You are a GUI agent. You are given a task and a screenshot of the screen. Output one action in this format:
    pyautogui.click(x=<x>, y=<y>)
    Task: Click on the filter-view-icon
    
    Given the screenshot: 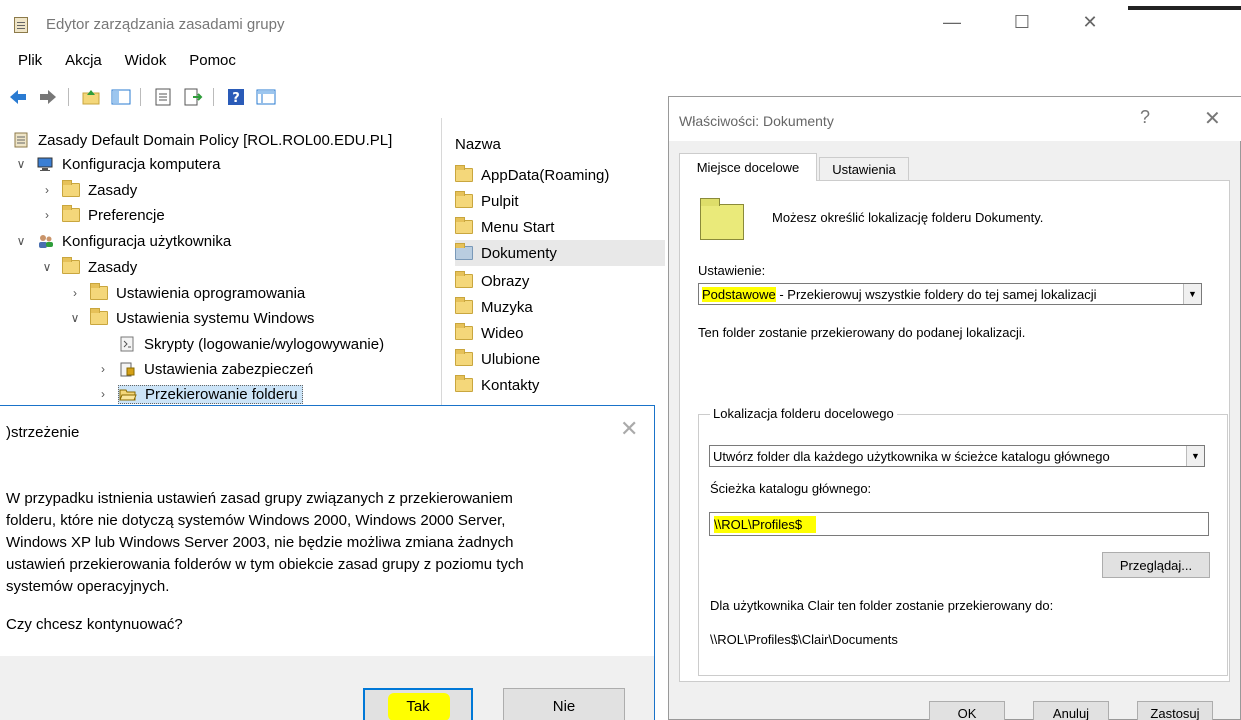 What is the action you would take?
    pyautogui.click(x=266, y=97)
    